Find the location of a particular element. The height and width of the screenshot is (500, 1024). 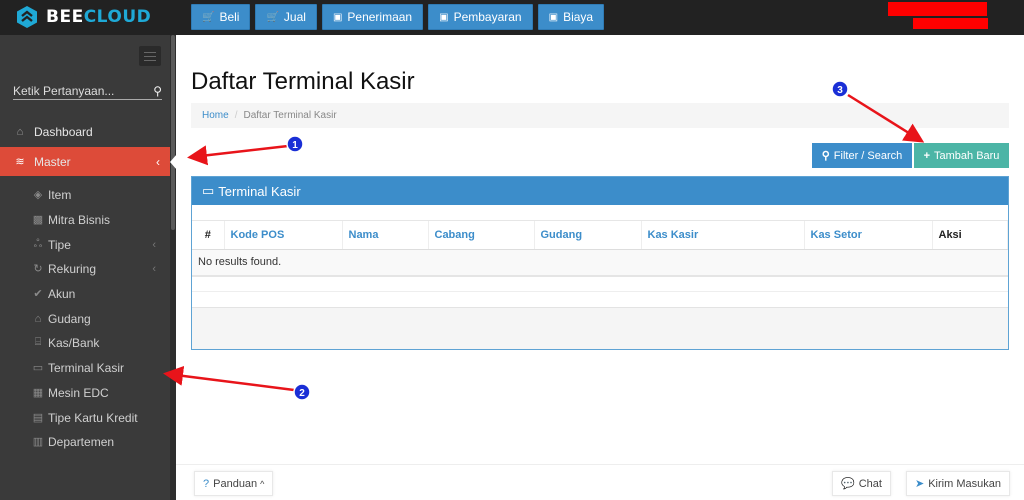

column-header-kas-kasir: Kas Kasir is located at coordinates (723, 235).